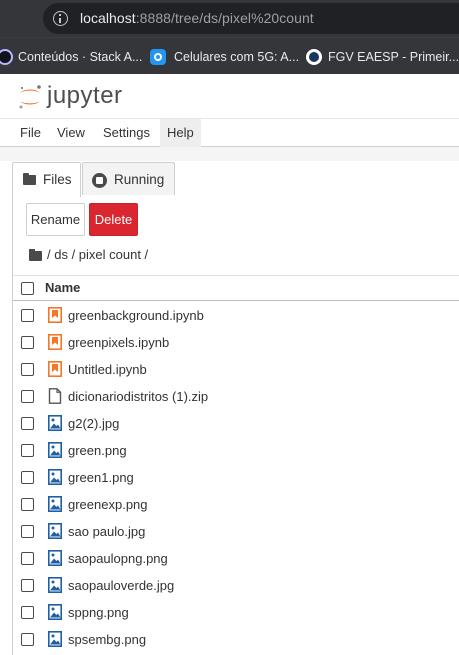 The height and width of the screenshot is (655, 459). What do you see at coordinates (97, 450) in the screenshot?
I see `file-name-link: green.png` at bounding box center [97, 450].